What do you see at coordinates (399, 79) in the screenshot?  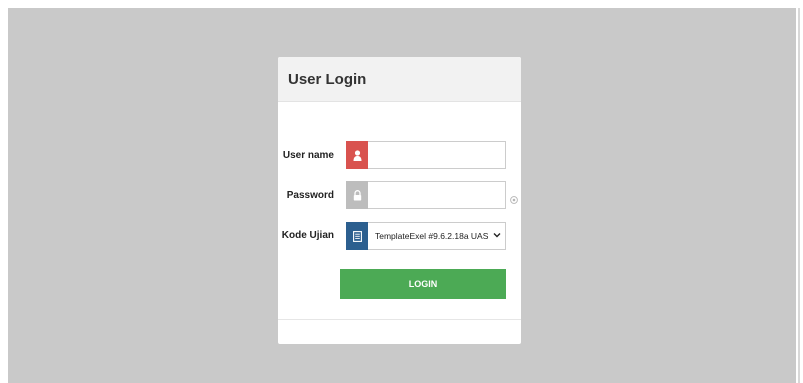 I see `panel-header: User Login` at bounding box center [399, 79].